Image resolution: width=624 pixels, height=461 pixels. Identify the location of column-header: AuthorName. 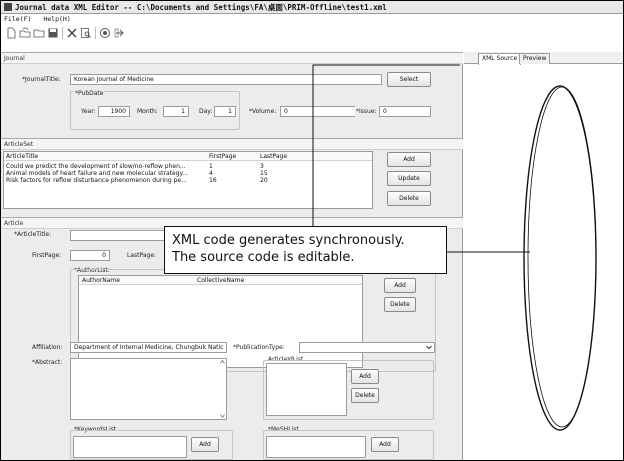
(132, 280).